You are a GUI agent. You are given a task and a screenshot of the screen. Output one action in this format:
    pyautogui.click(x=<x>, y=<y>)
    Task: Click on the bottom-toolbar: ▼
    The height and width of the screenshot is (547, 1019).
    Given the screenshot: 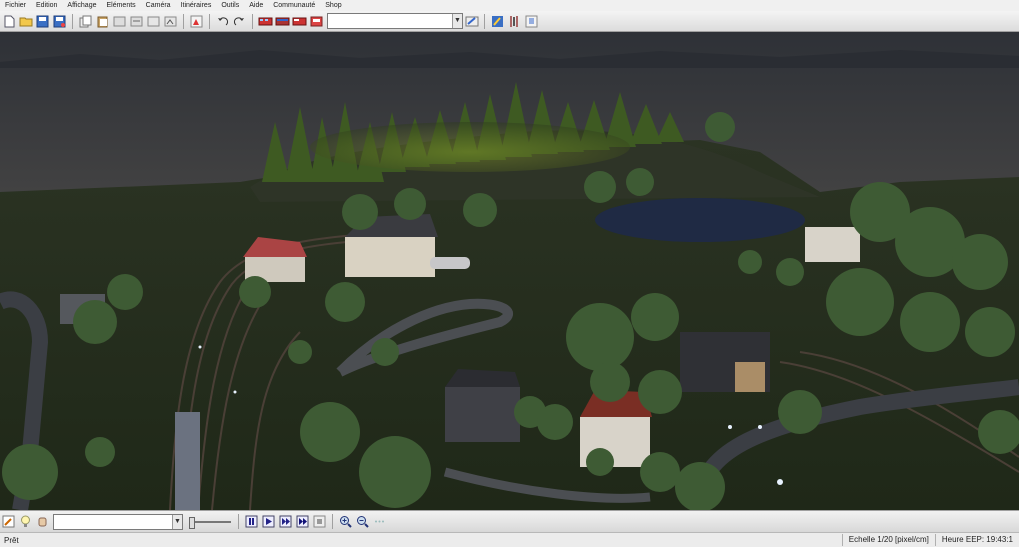 What is the action you would take?
    pyautogui.click(x=509, y=521)
    